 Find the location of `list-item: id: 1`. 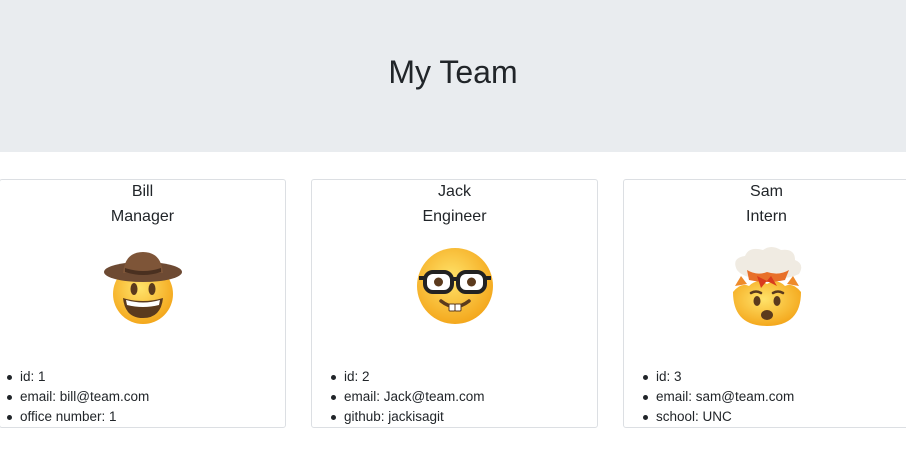

list-item: id: 1 is located at coordinates (77, 377).